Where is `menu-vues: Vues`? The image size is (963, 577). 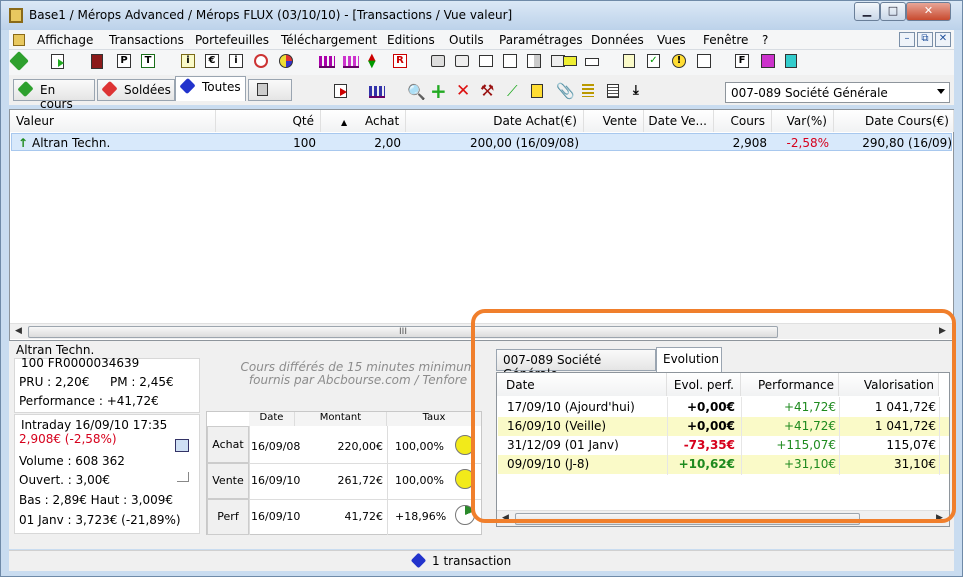 menu-vues: Vues is located at coordinates (671, 40).